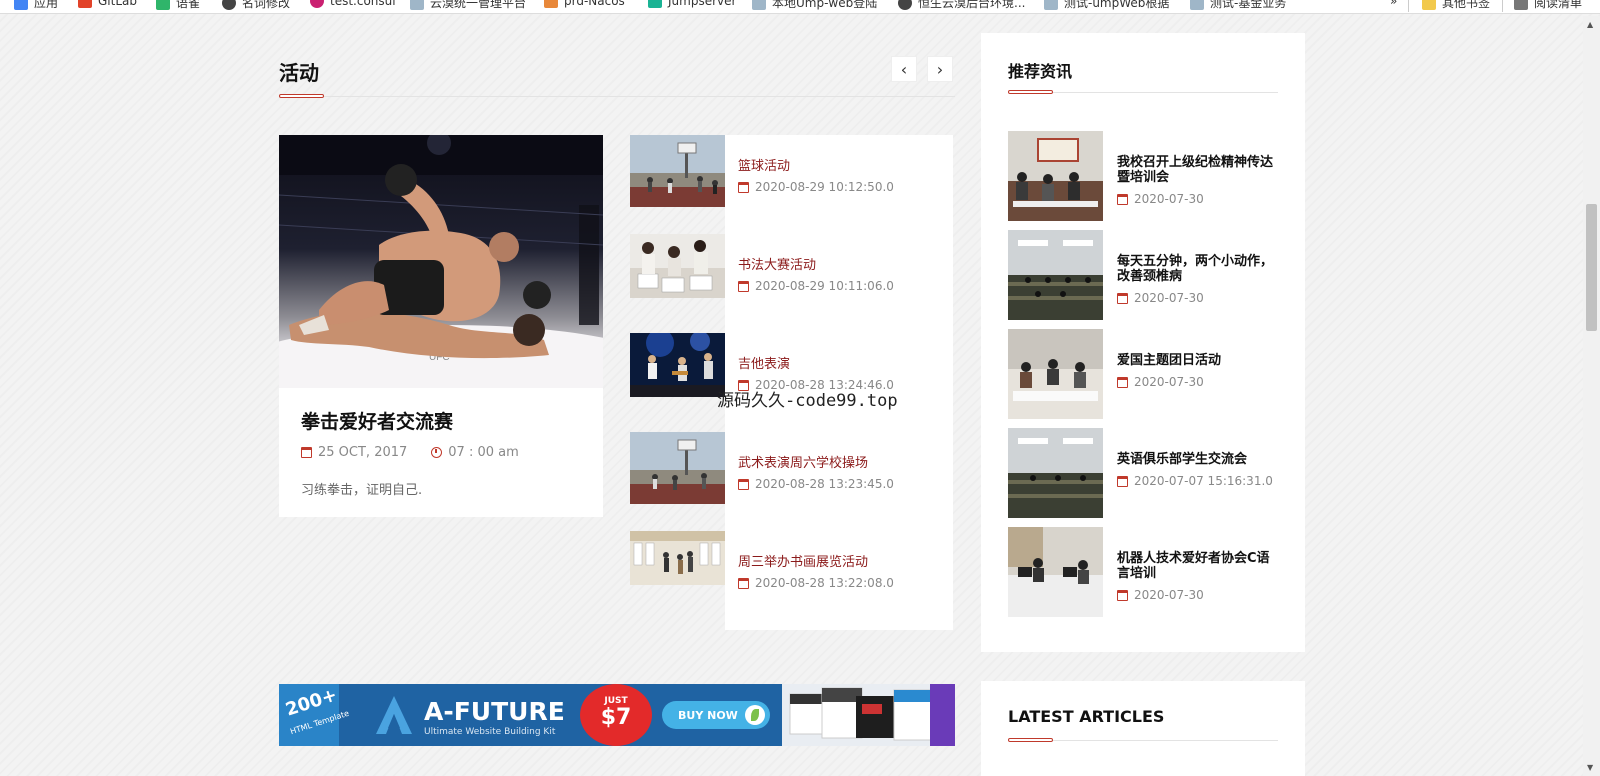 The width and height of the screenshot is (1600, 776). What do you see at coordinates (617, 96) in the screenshot?
I see `section-divider` at bounding box center [617, 96].